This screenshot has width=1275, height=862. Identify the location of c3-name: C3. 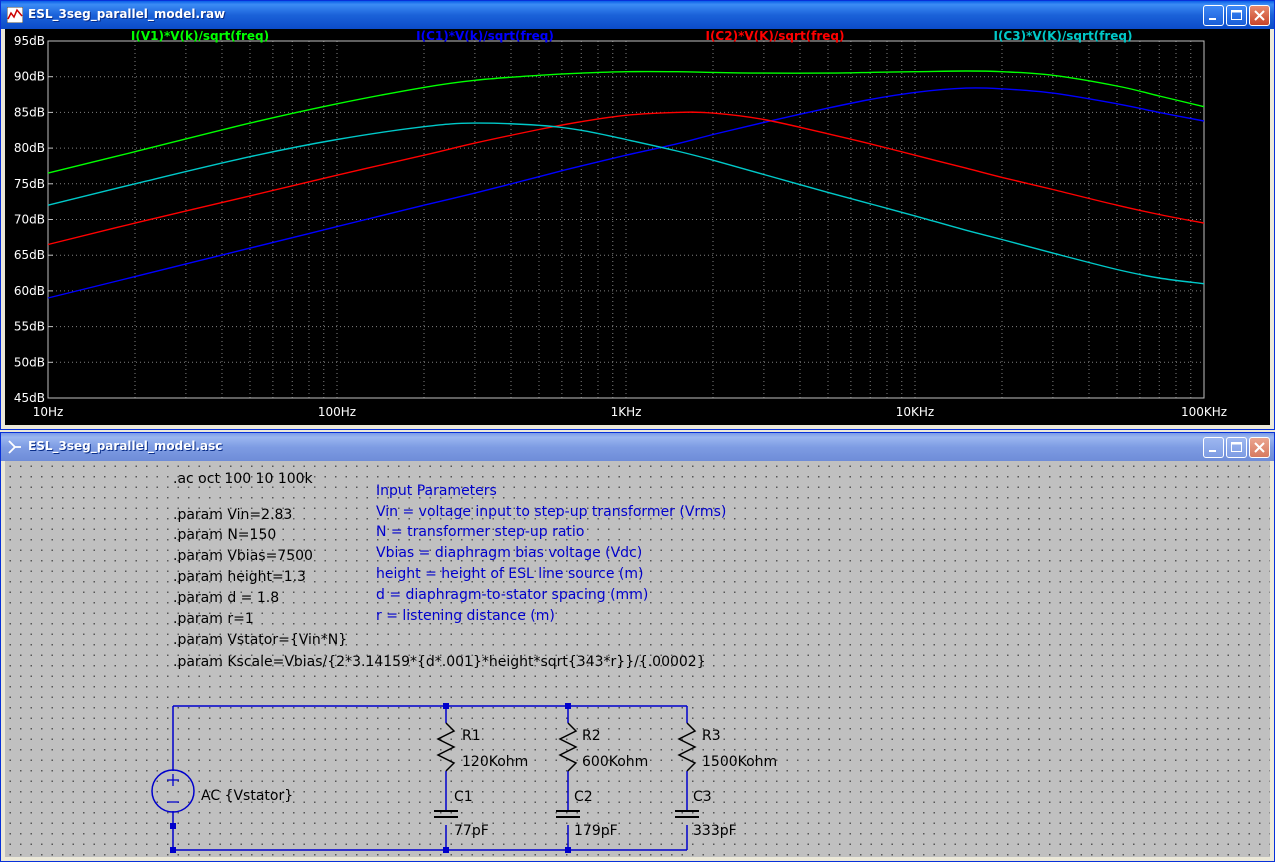
(702, 797).